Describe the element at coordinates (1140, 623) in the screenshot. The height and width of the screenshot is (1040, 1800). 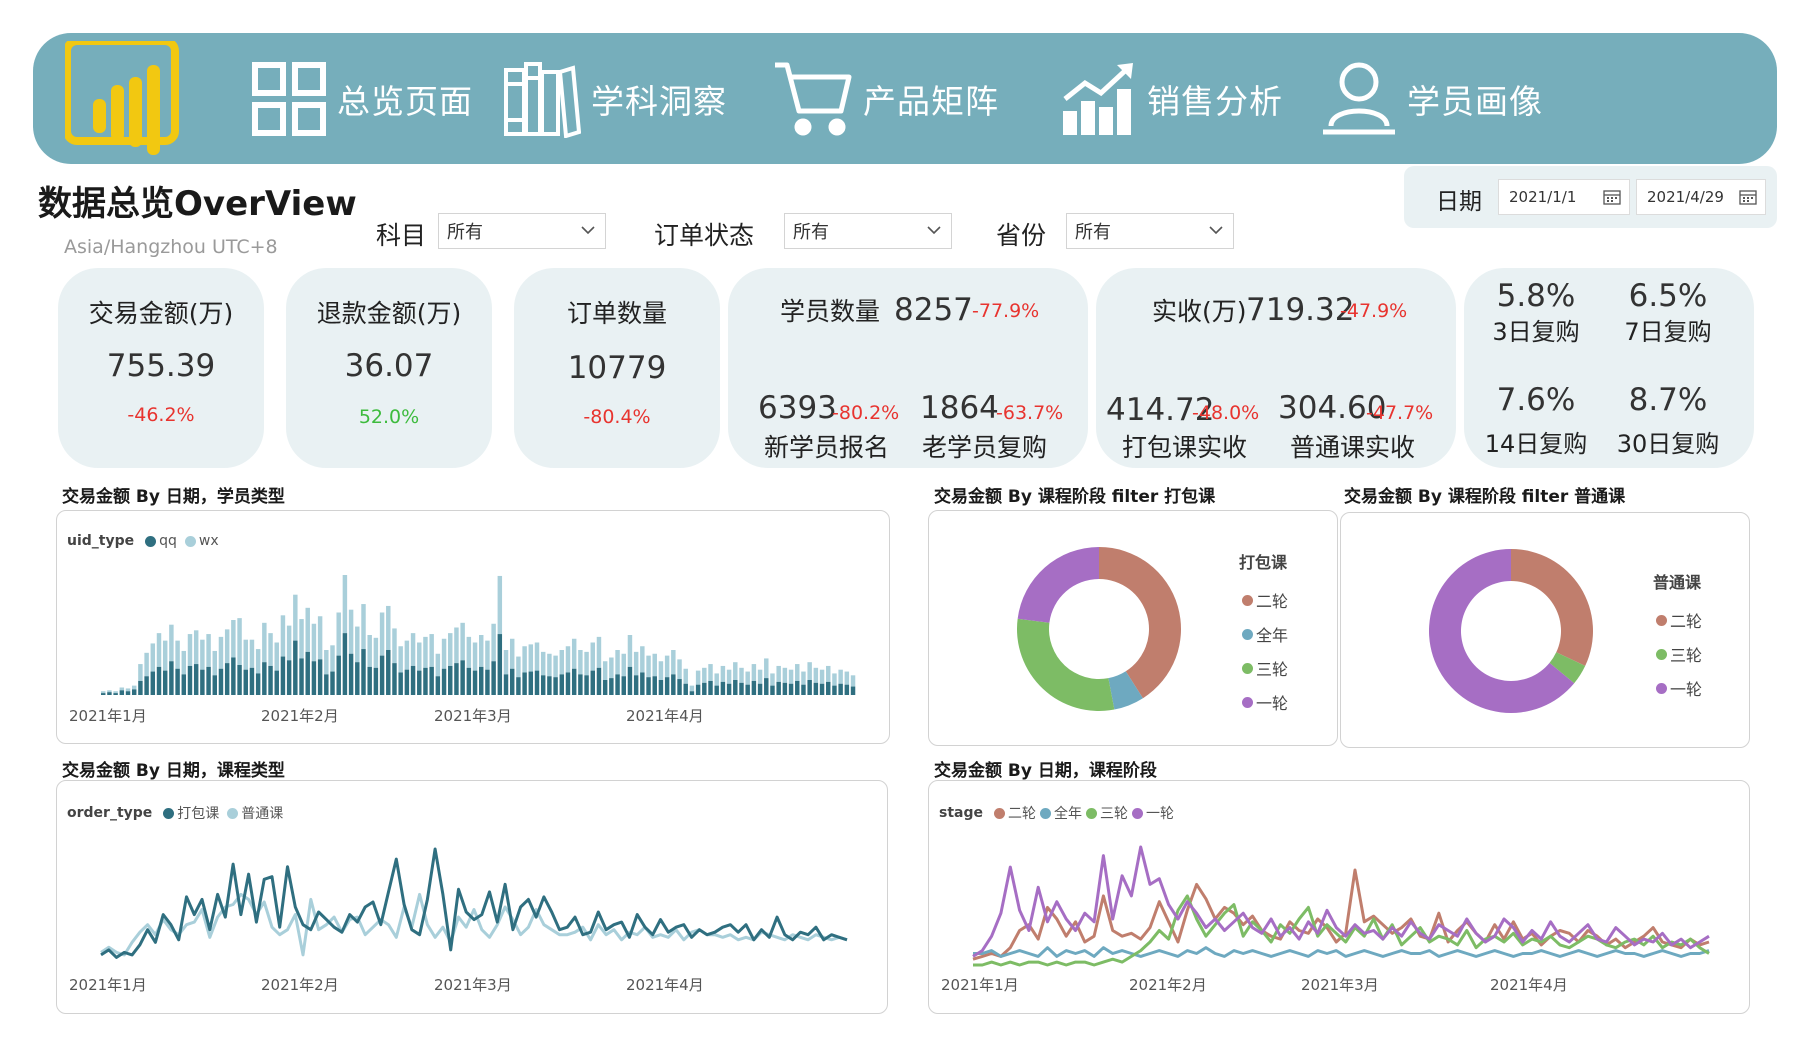
I see `donut-slice` at that location.